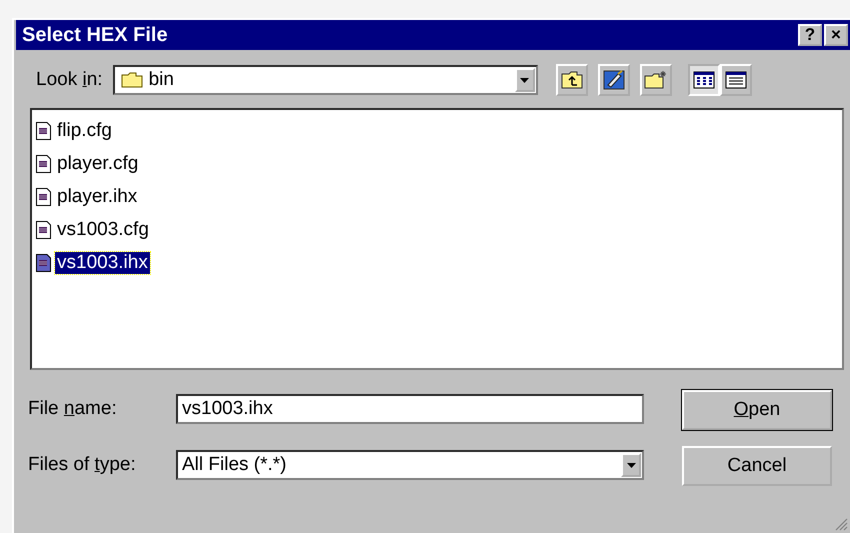 This screenshot has height=533, width=850. What do you see at coordinates (437, 130) in the screenshot?
I see `file-item: flip.cfg` at bounding box center [437, 130].